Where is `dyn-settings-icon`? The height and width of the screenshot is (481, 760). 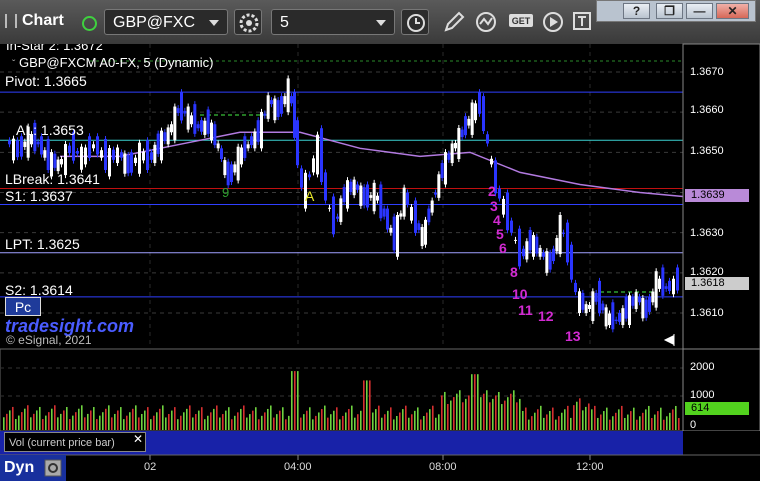 dyn-settings-icon is located at coordinates (53, 468).